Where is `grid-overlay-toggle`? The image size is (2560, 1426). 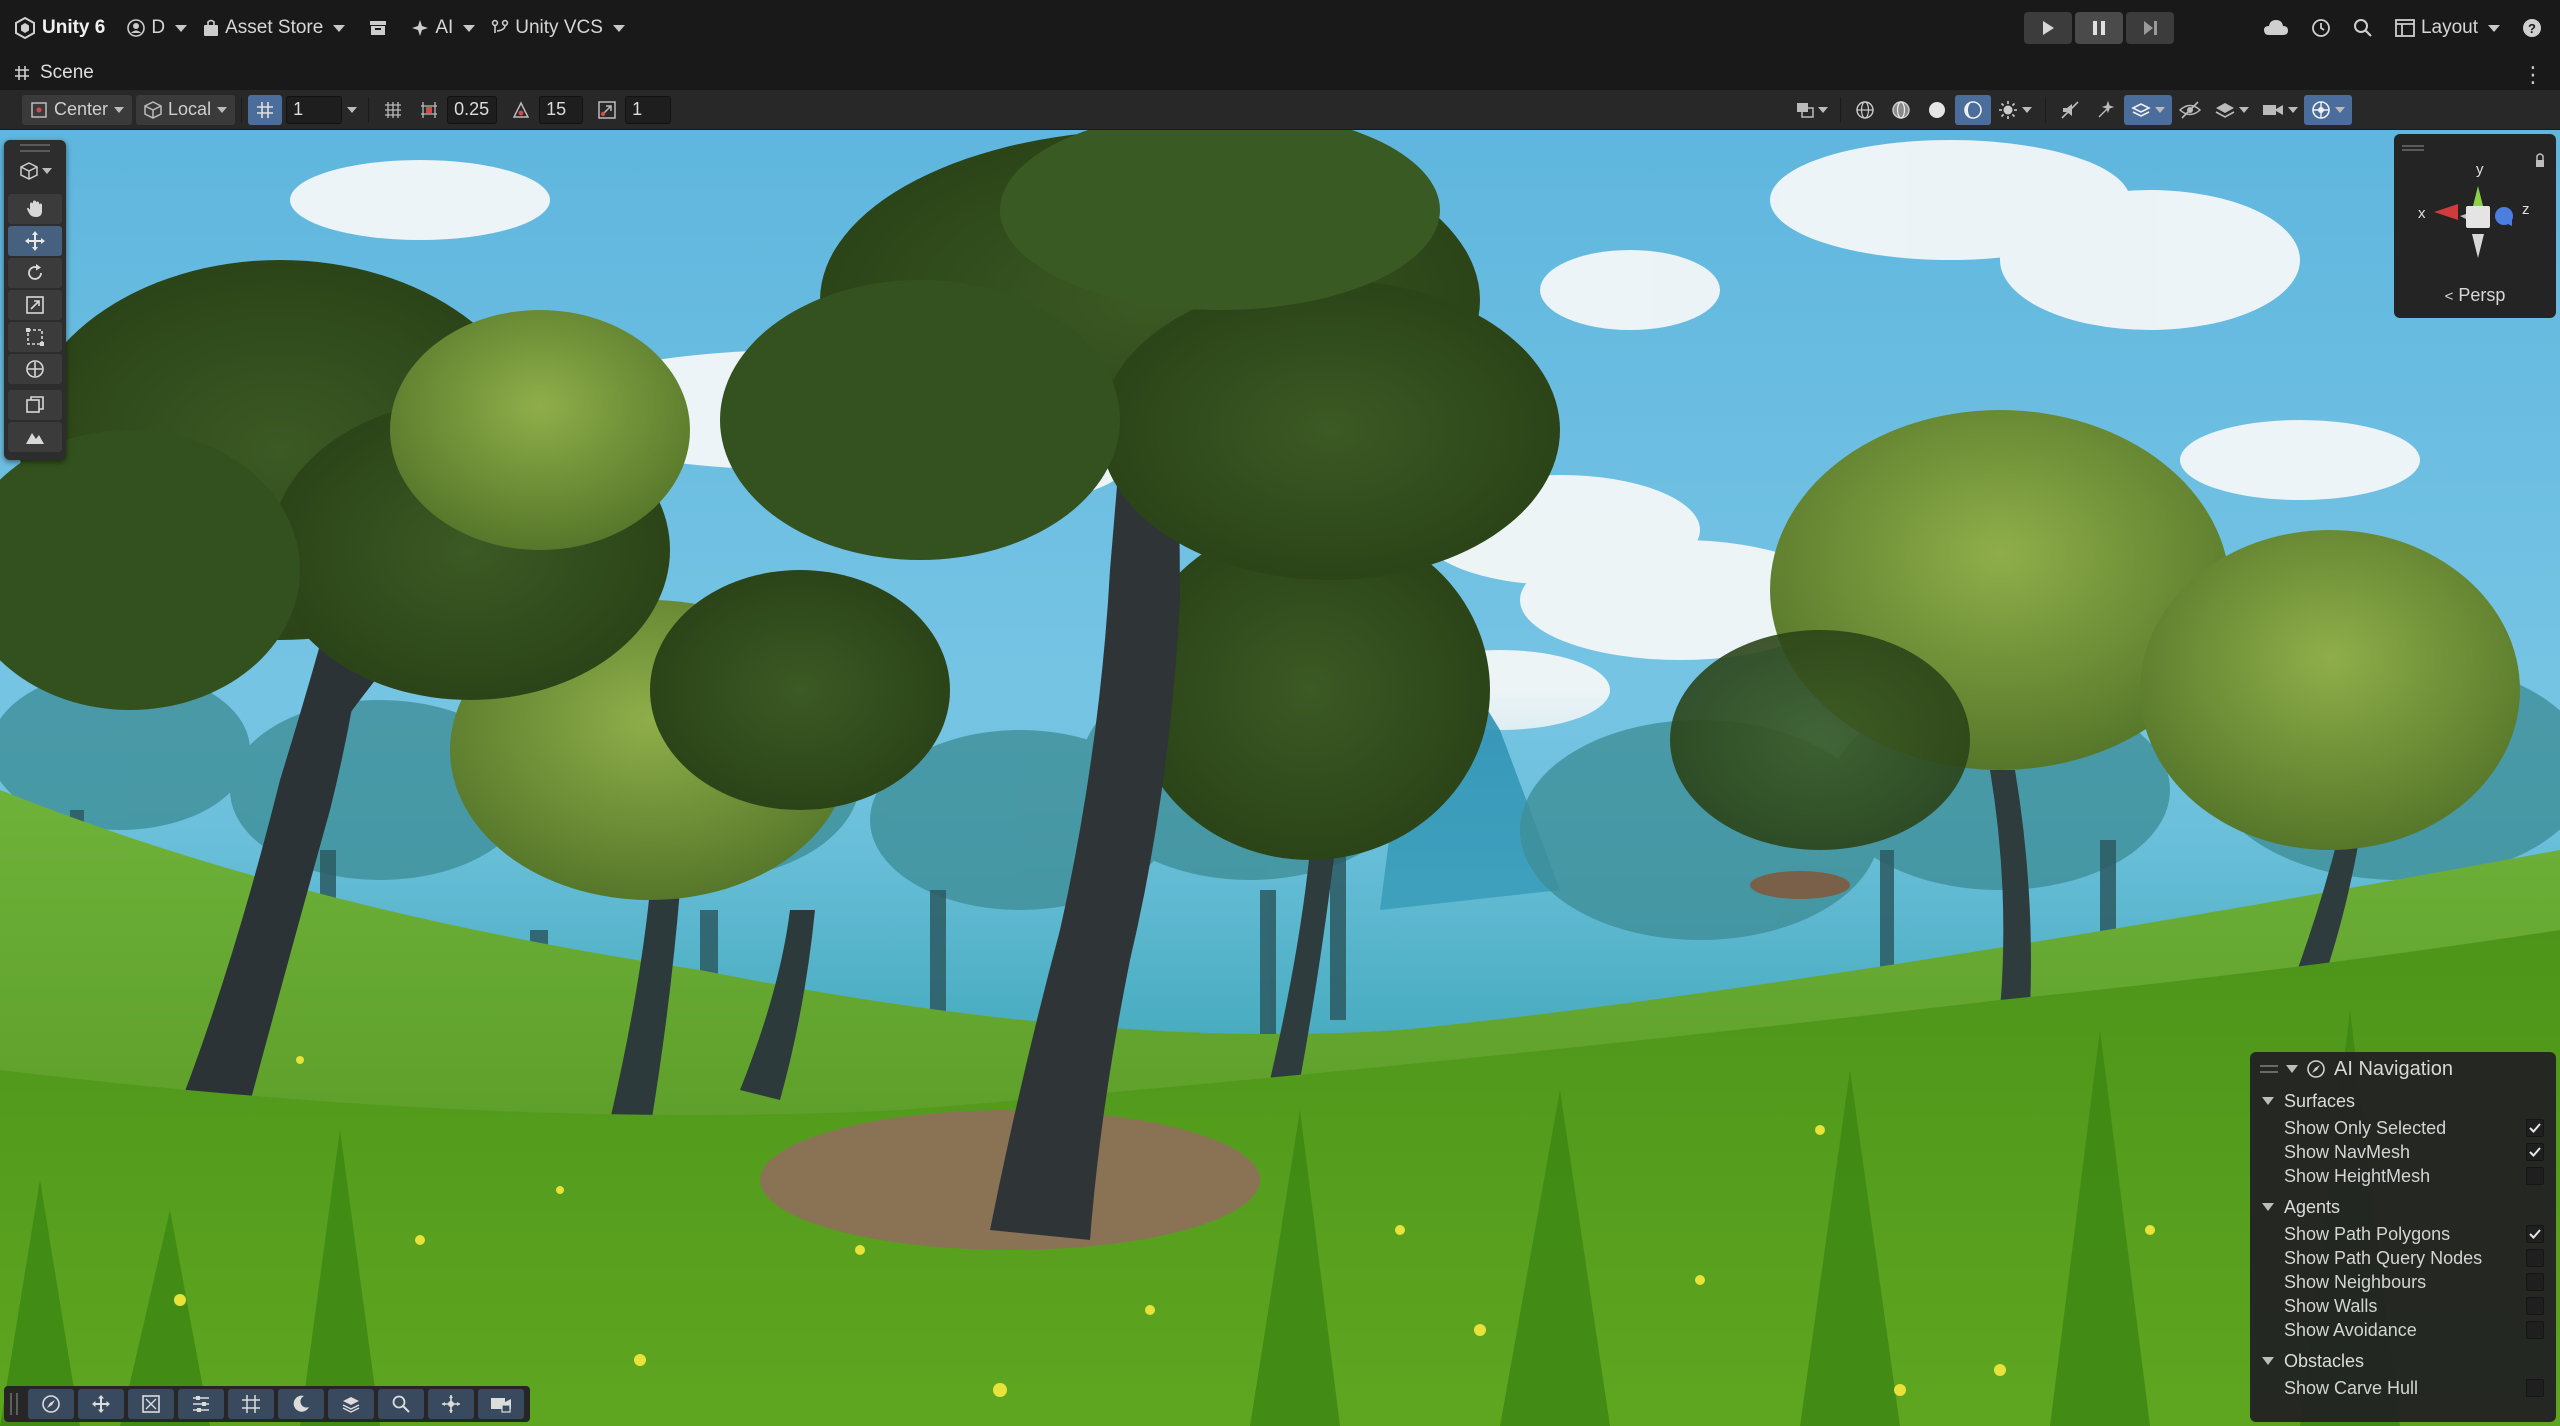
grid-overlay-toggle is located at coordinates (251, 1404).